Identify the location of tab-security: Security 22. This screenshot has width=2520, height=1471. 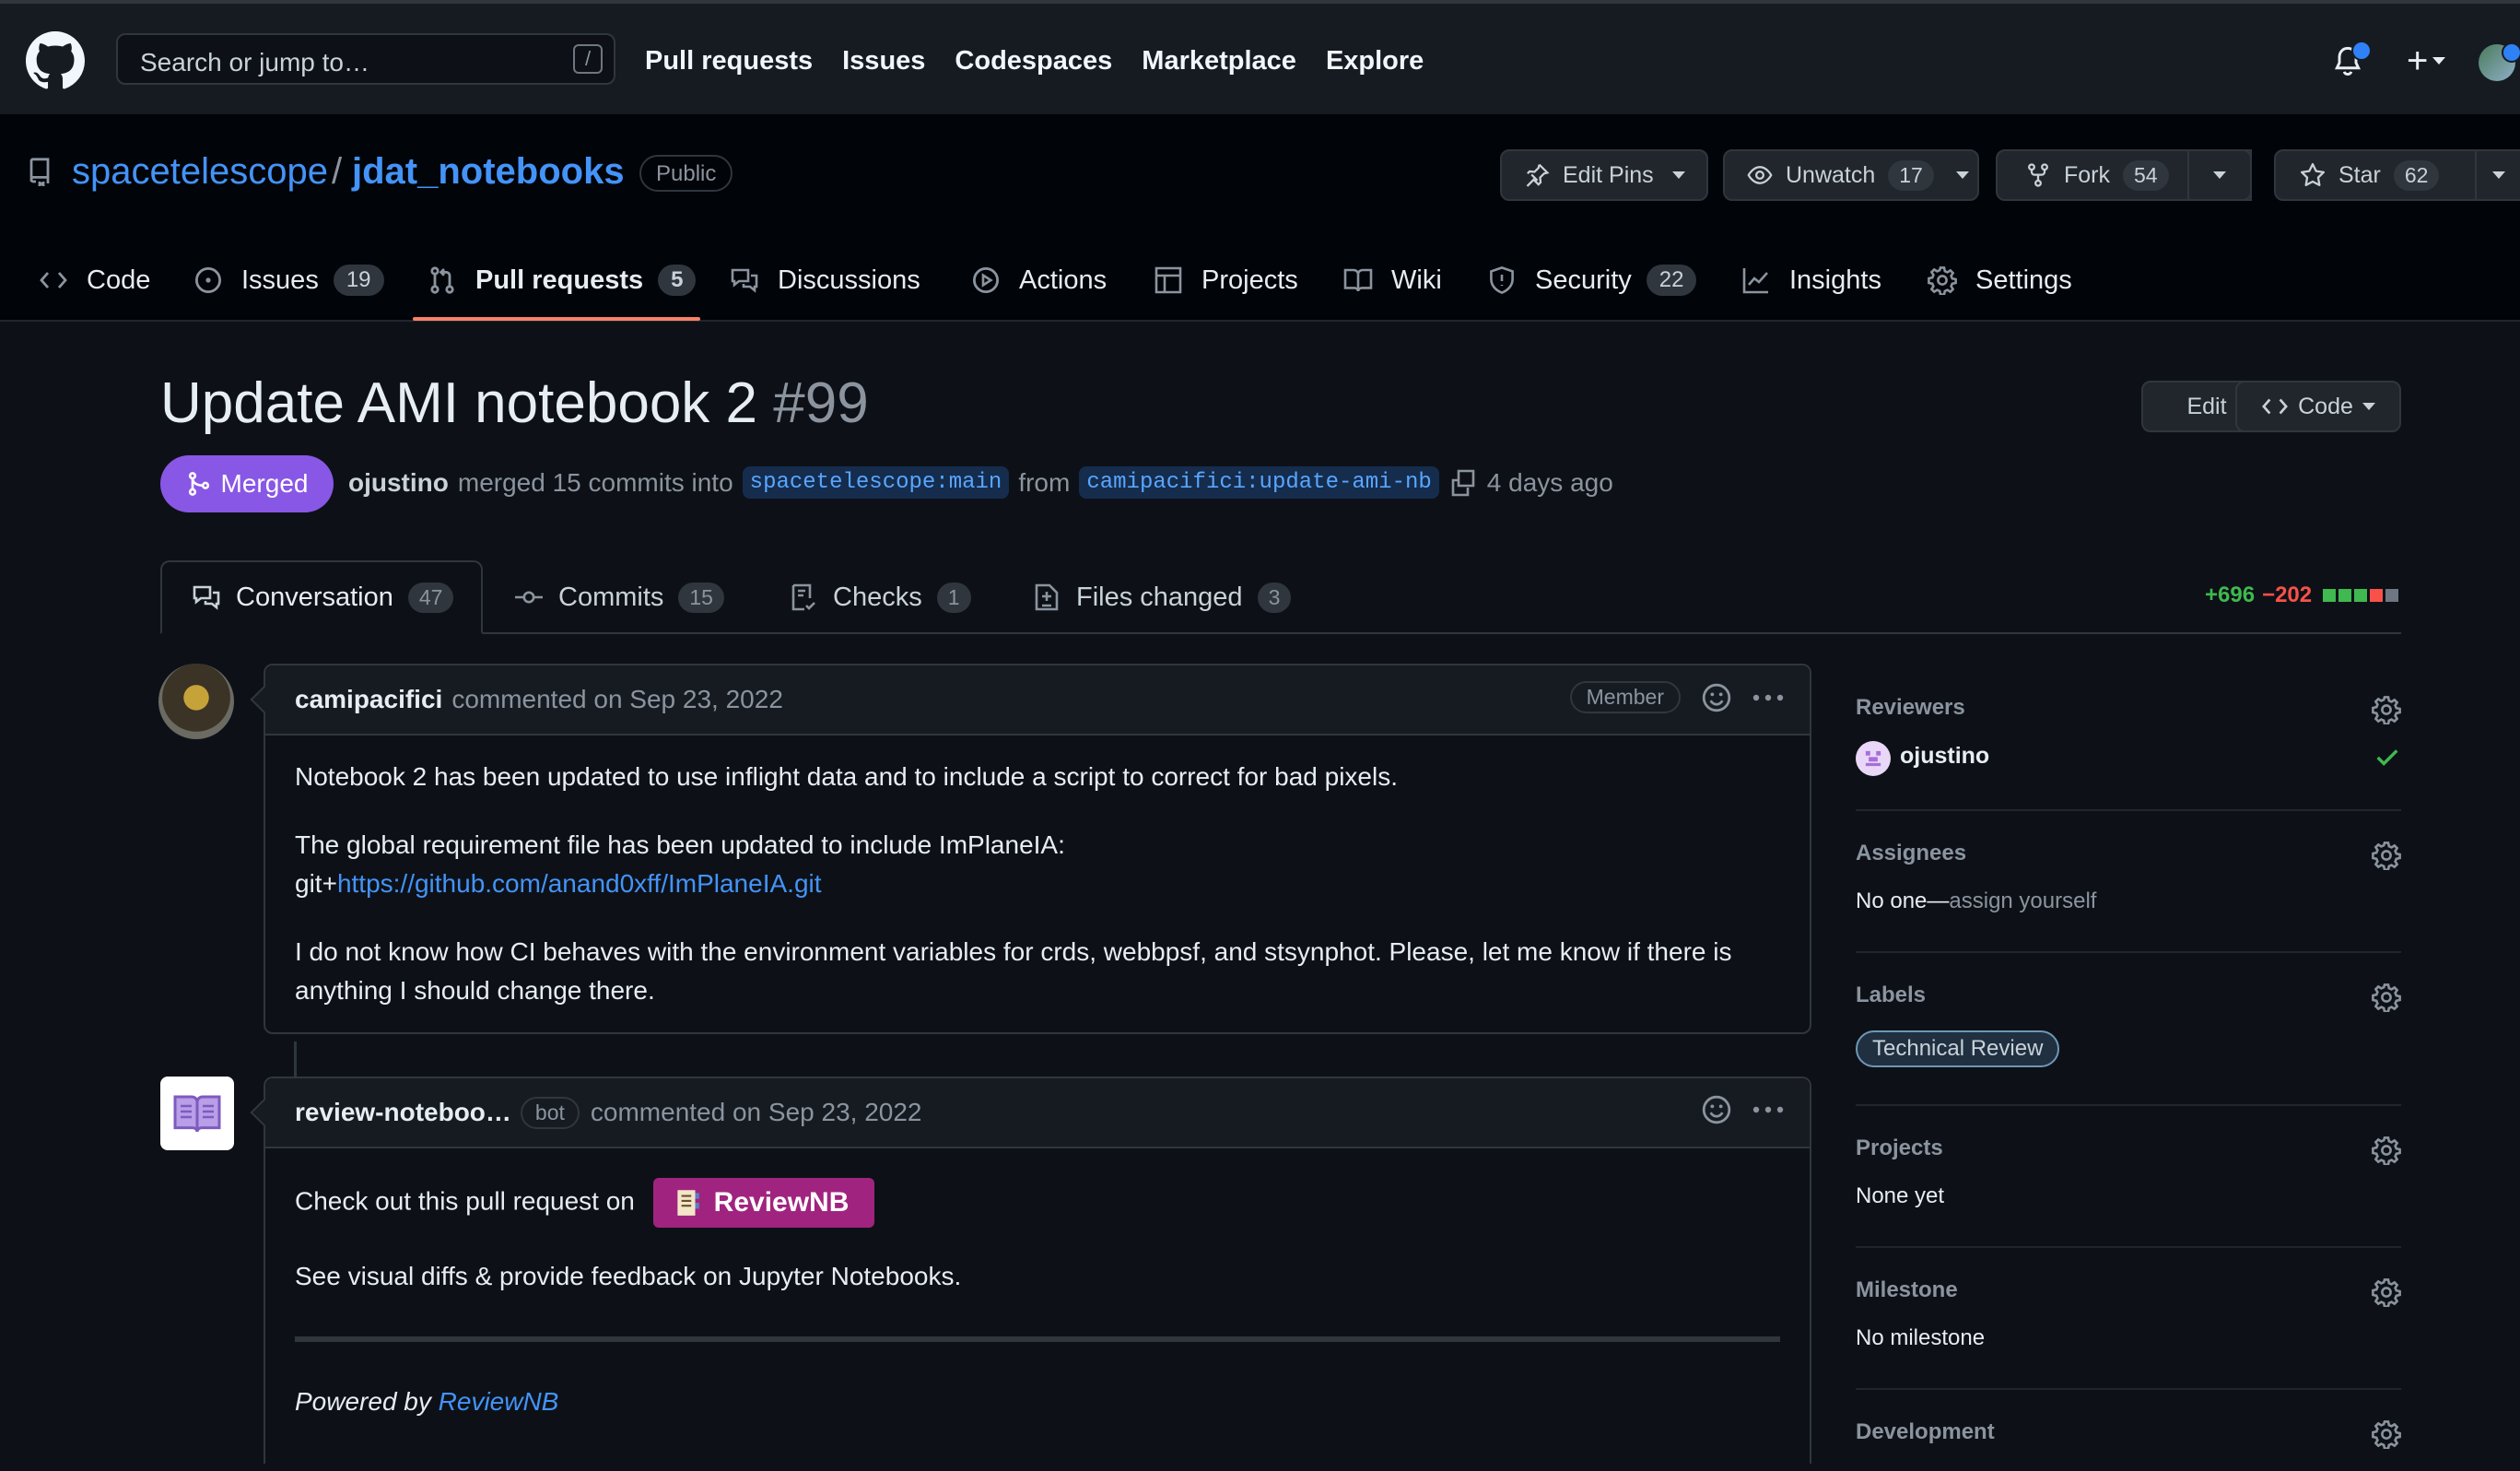
(1592, 280).